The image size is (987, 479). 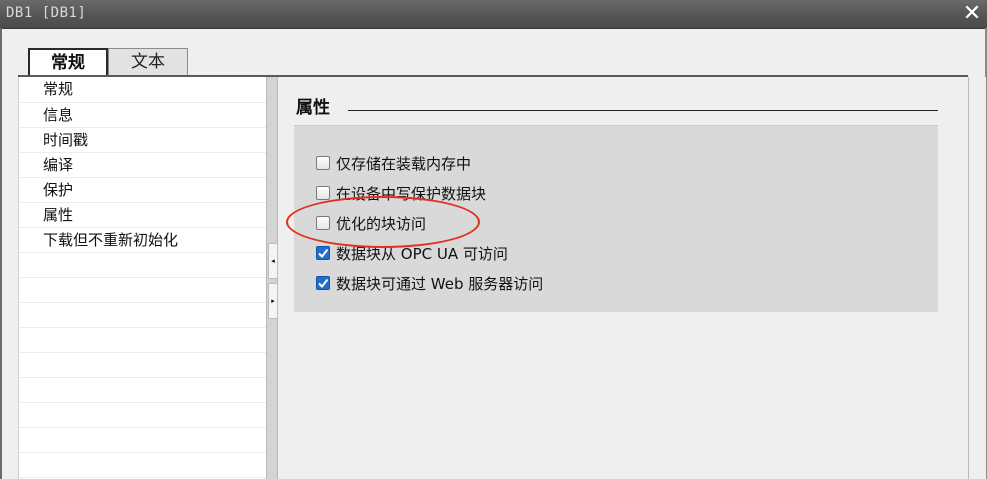 What do you see at coordinates (383, 222) in the screenshot?
I see `annotation-circle` at bounding box center [383, 222].